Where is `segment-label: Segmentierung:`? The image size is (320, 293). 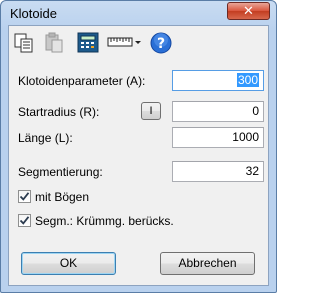
segment-label: Segmentierung: is located at coordinates (60, 172).